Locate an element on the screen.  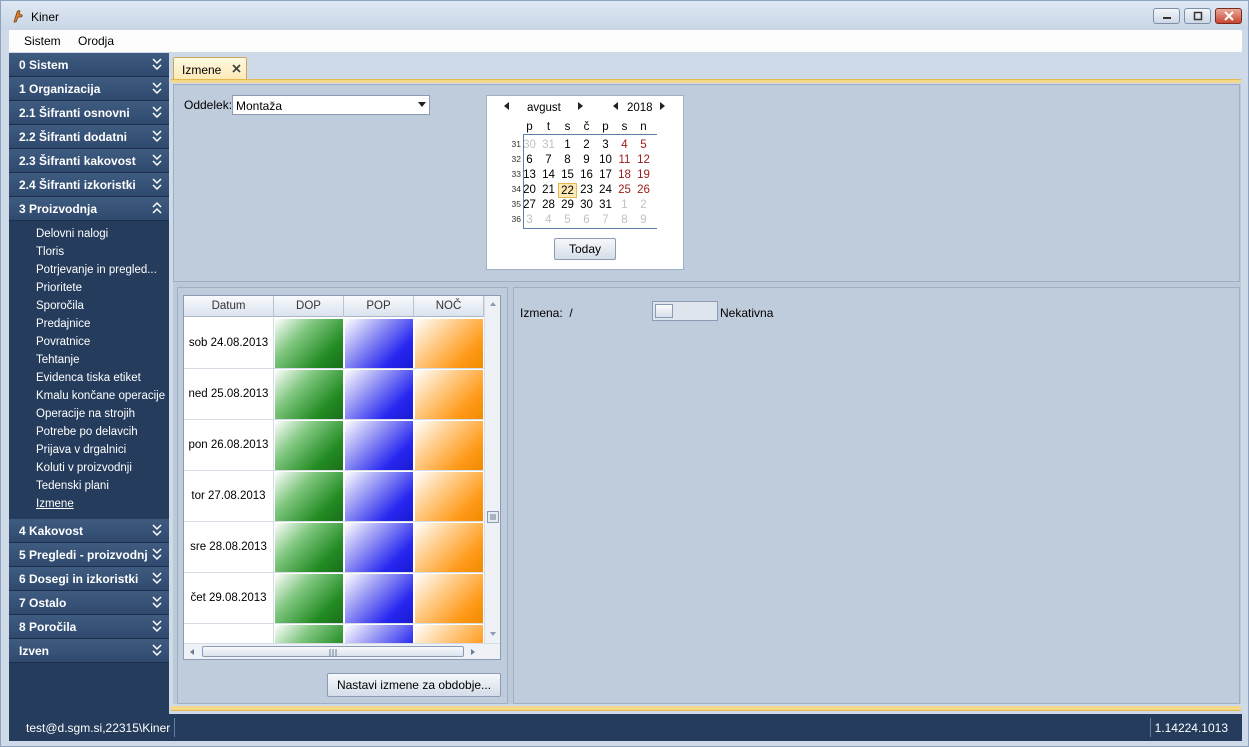
table-row: ned 25.08.2013 is located at coordinates (334, 394).